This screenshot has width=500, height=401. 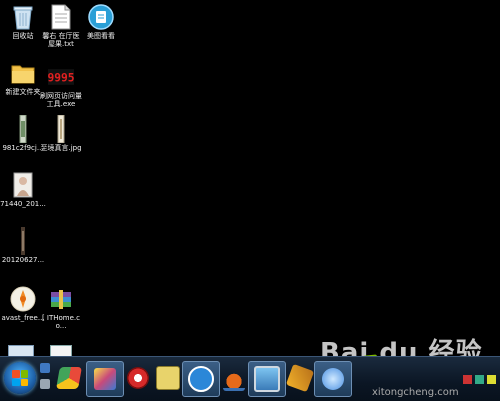 I want to click on notes-icon, so click(x=168, y=378).